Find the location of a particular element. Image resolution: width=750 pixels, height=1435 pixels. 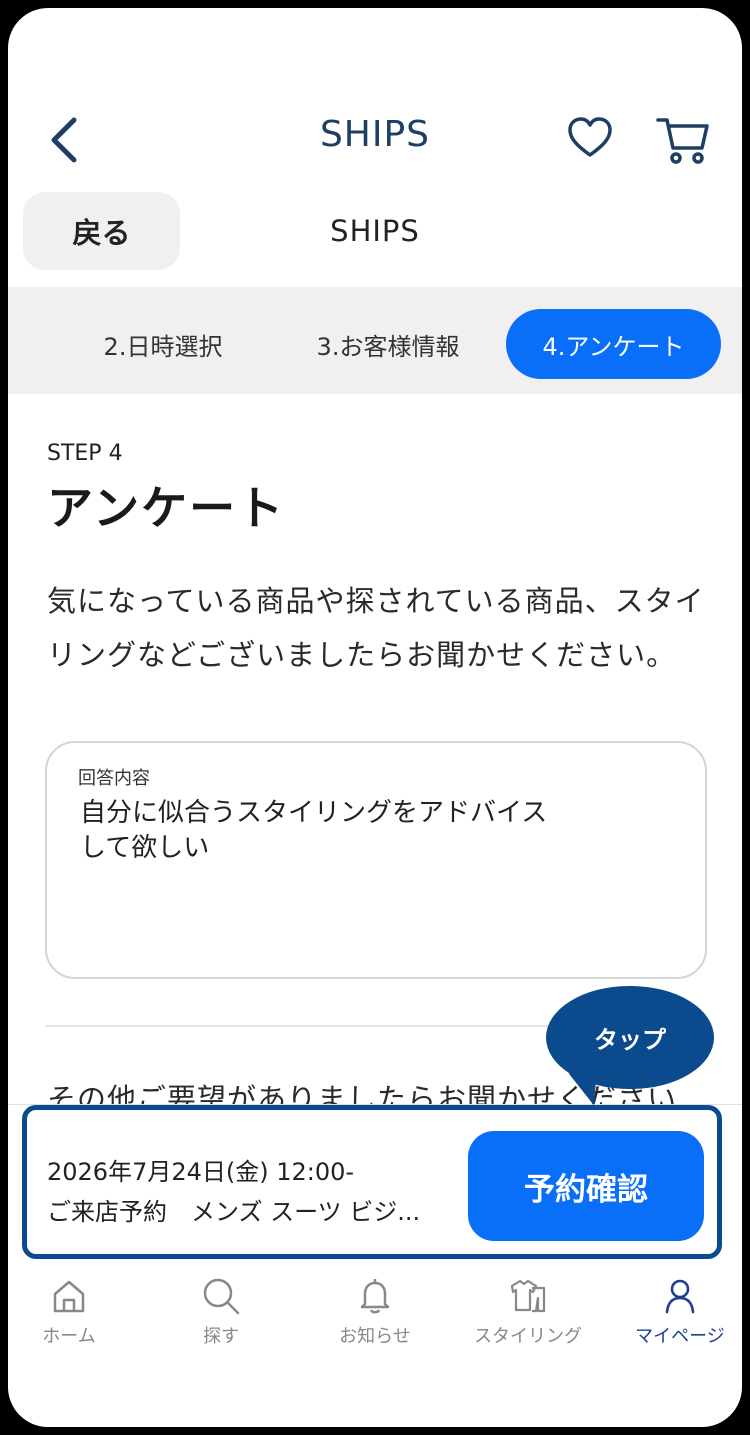

page-title: アンケート is located at coordinates (166, 508).